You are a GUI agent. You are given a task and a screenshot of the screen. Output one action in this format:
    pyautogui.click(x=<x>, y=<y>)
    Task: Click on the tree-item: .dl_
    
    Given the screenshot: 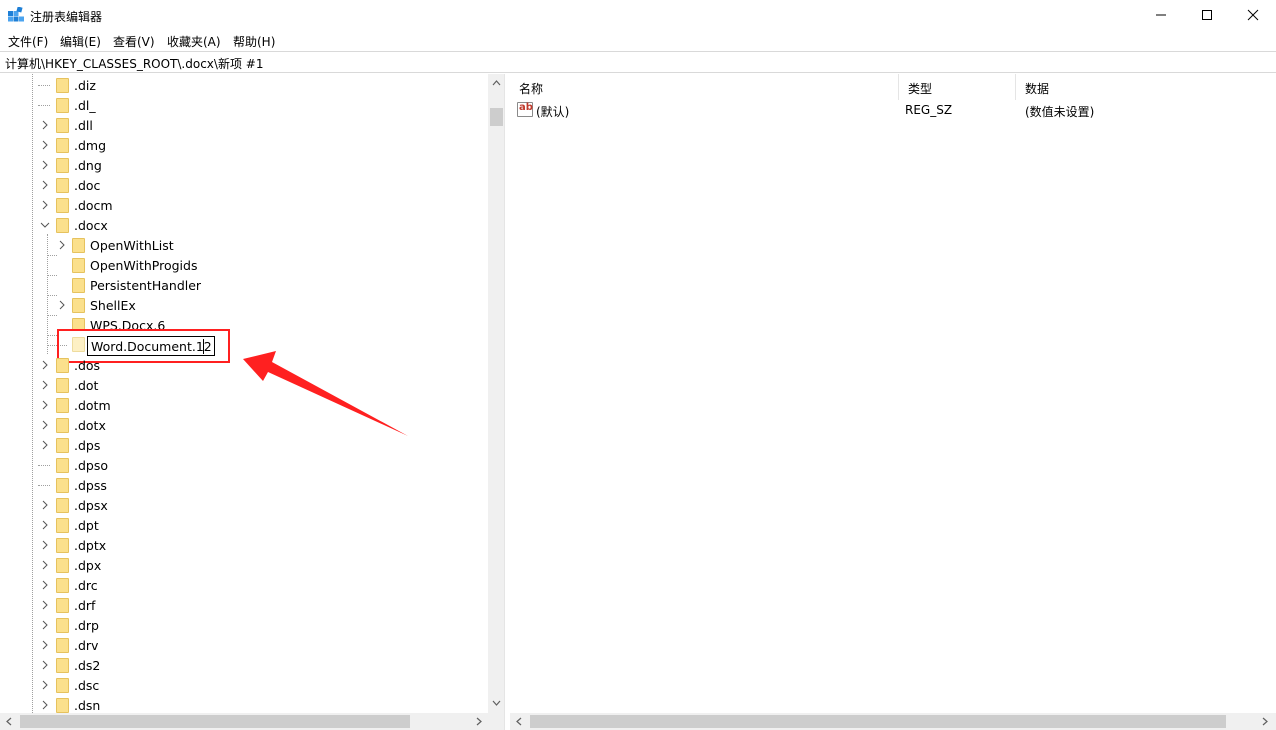 What is the action you would take?
    pyautogui.click(x=244, y=105)
    